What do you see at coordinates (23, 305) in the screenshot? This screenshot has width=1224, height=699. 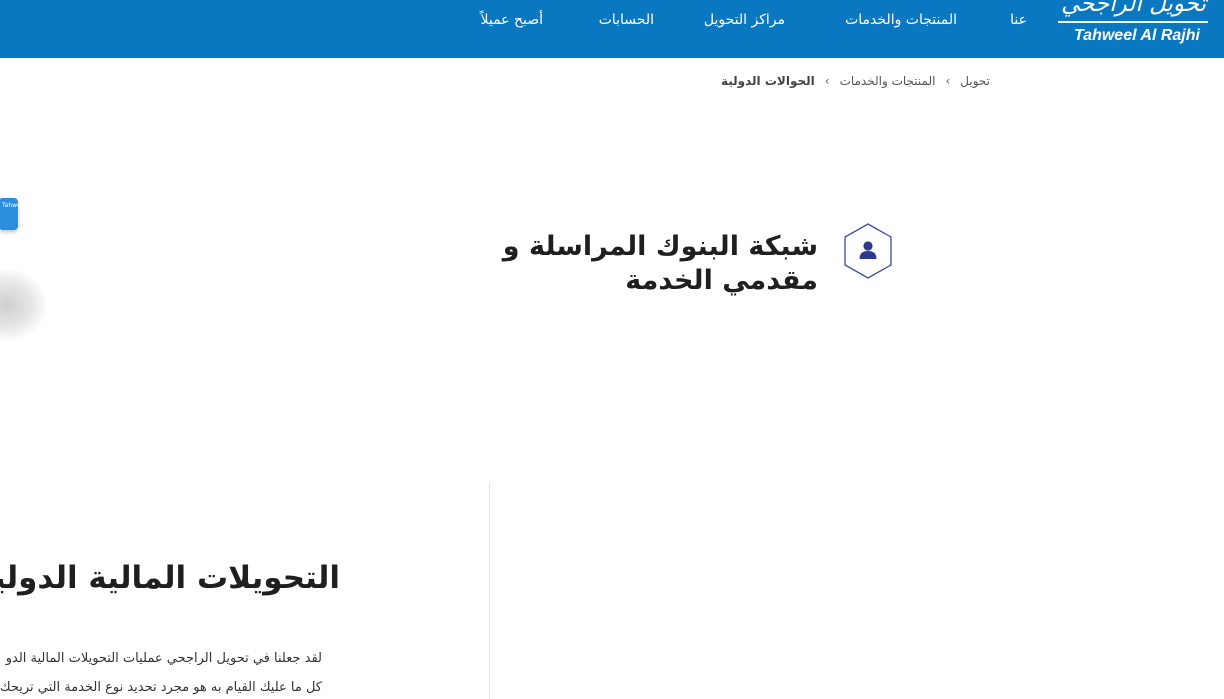 I see `blurred-image` at bounding box center [23, 305].